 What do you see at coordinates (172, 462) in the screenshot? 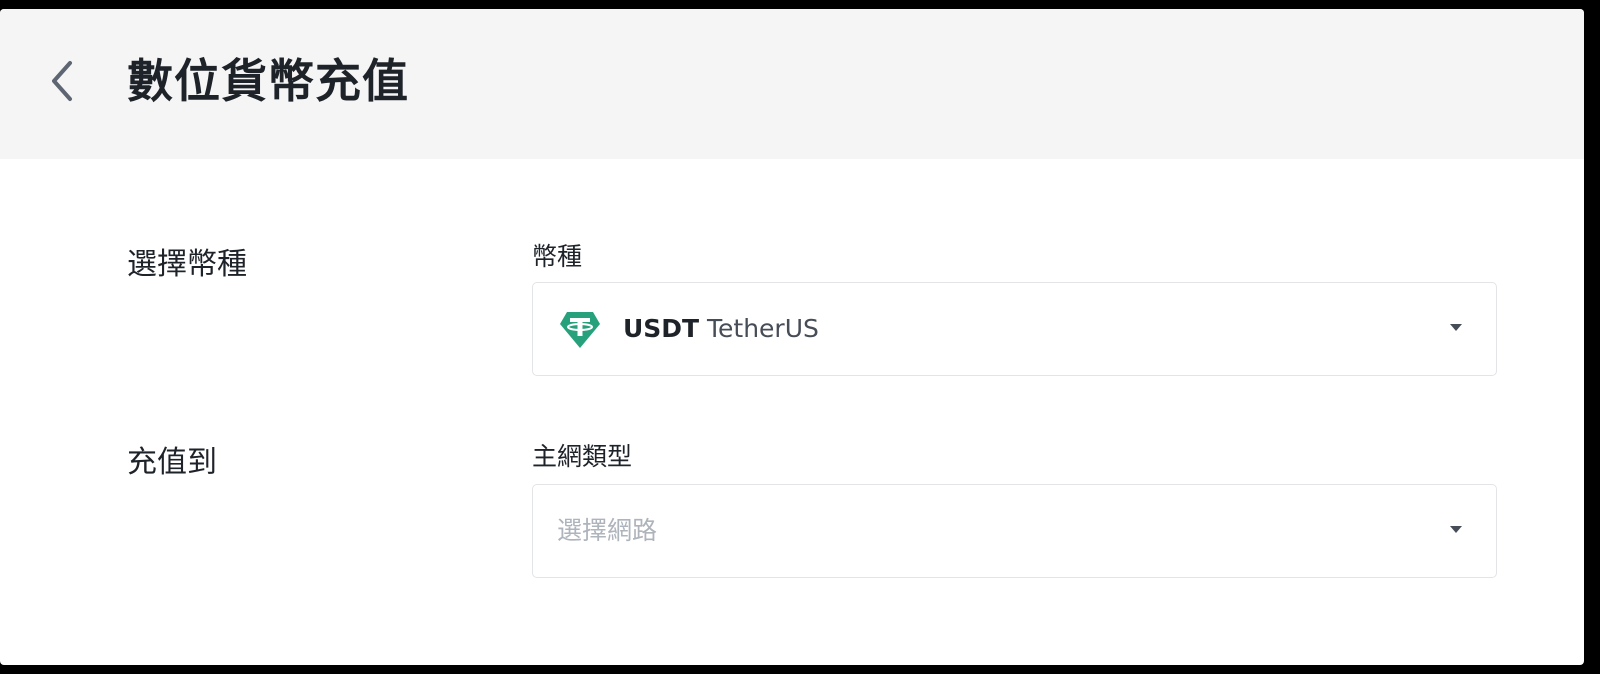
I see `section-label-deposit-to: 充值到` at bounding box center [172, 462].